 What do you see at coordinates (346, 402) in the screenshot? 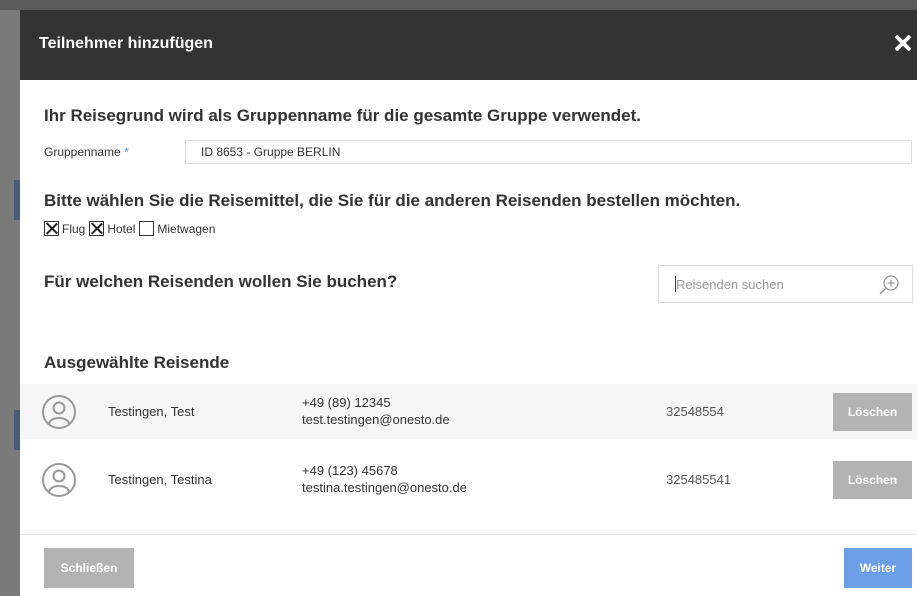
I see `traveler-phone: +49 (89) 12345` at bounding box center [346, 402].